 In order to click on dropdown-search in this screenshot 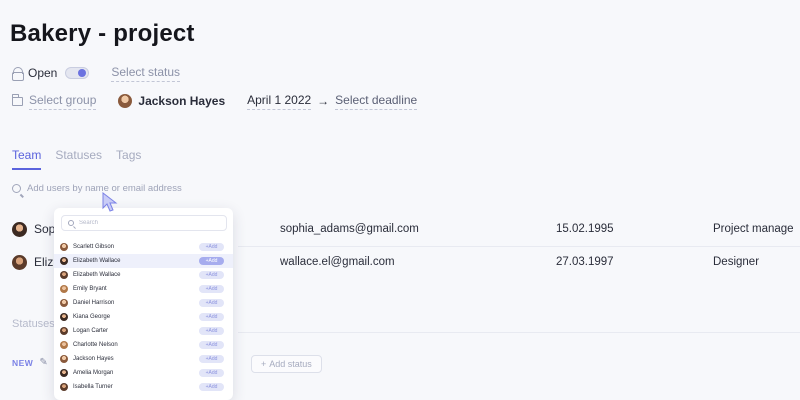, I will do `click(144, 223)`.